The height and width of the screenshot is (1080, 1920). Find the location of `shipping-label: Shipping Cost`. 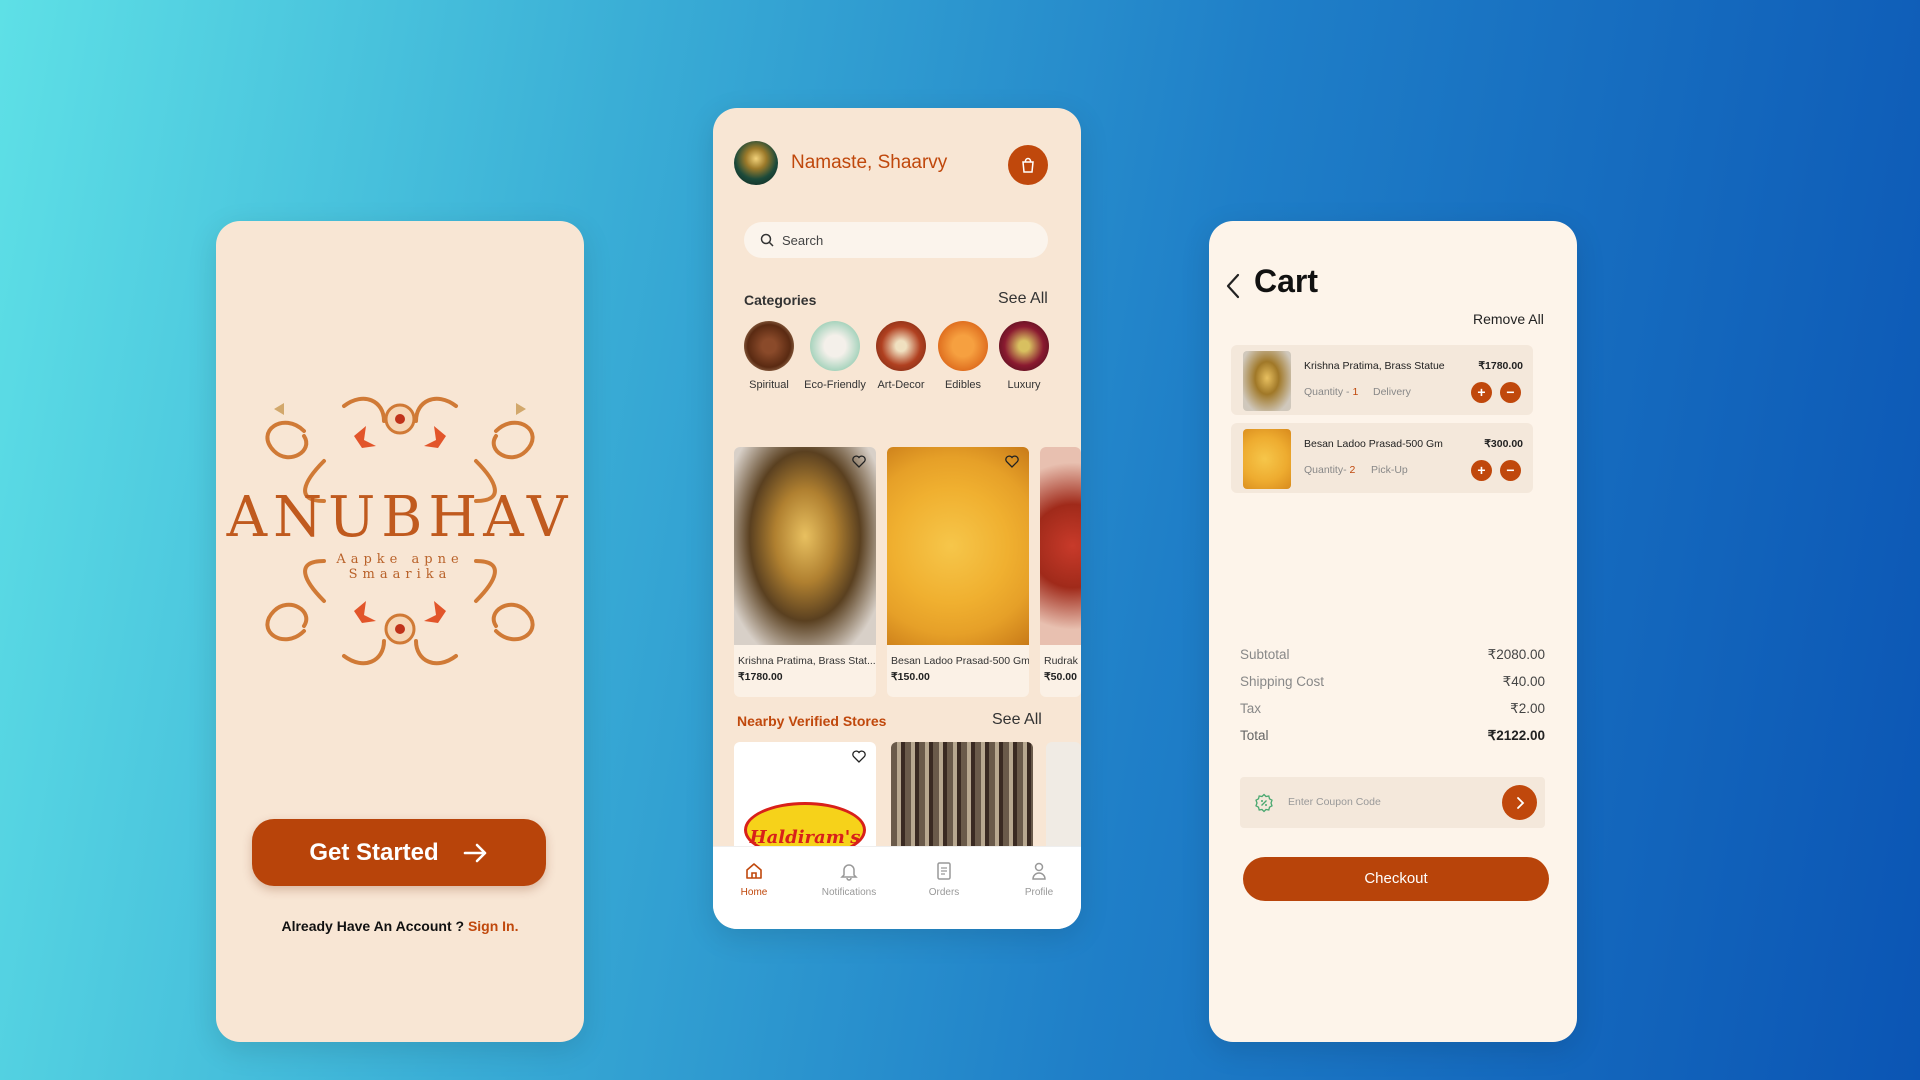

shipping-label: Shipping Cost is located at coordinates (1282, 681).